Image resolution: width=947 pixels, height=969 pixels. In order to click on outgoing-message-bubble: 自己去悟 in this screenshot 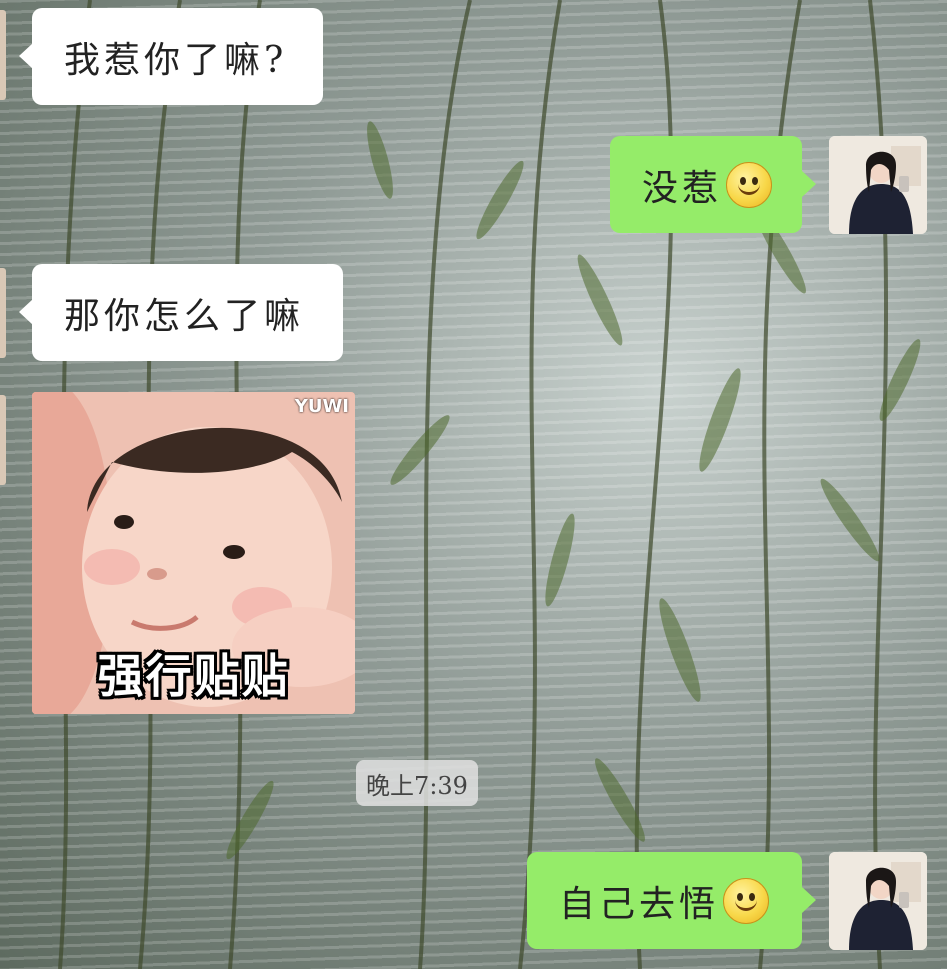, I will do `click(664, 900)`.